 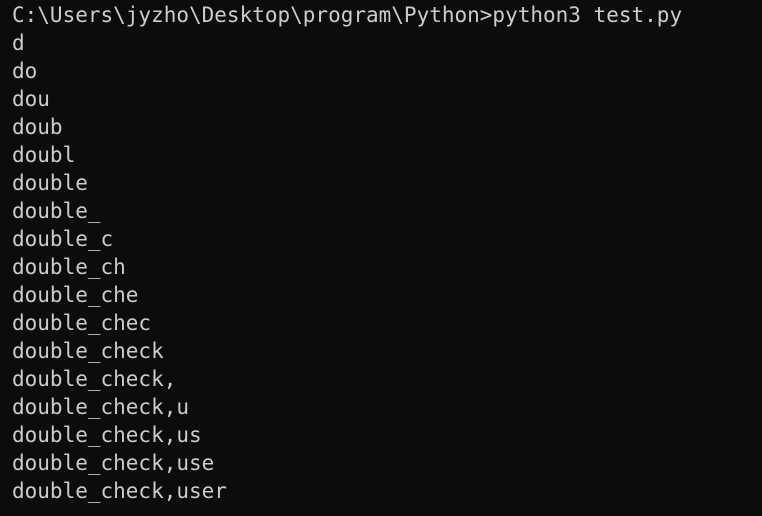 I want to click on output-line: double_c, so click(x=63, y=239).